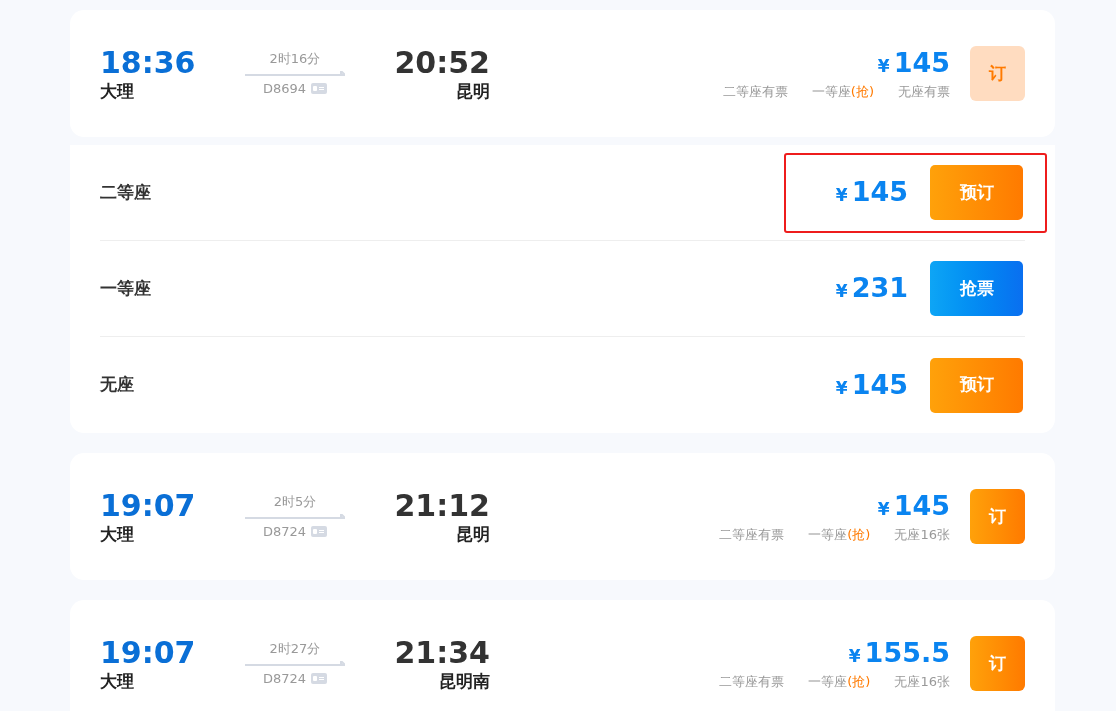 The height and width of the screenshot is (711, 1116). I want to click on price-text: ¥155.5, so click(899, 653).